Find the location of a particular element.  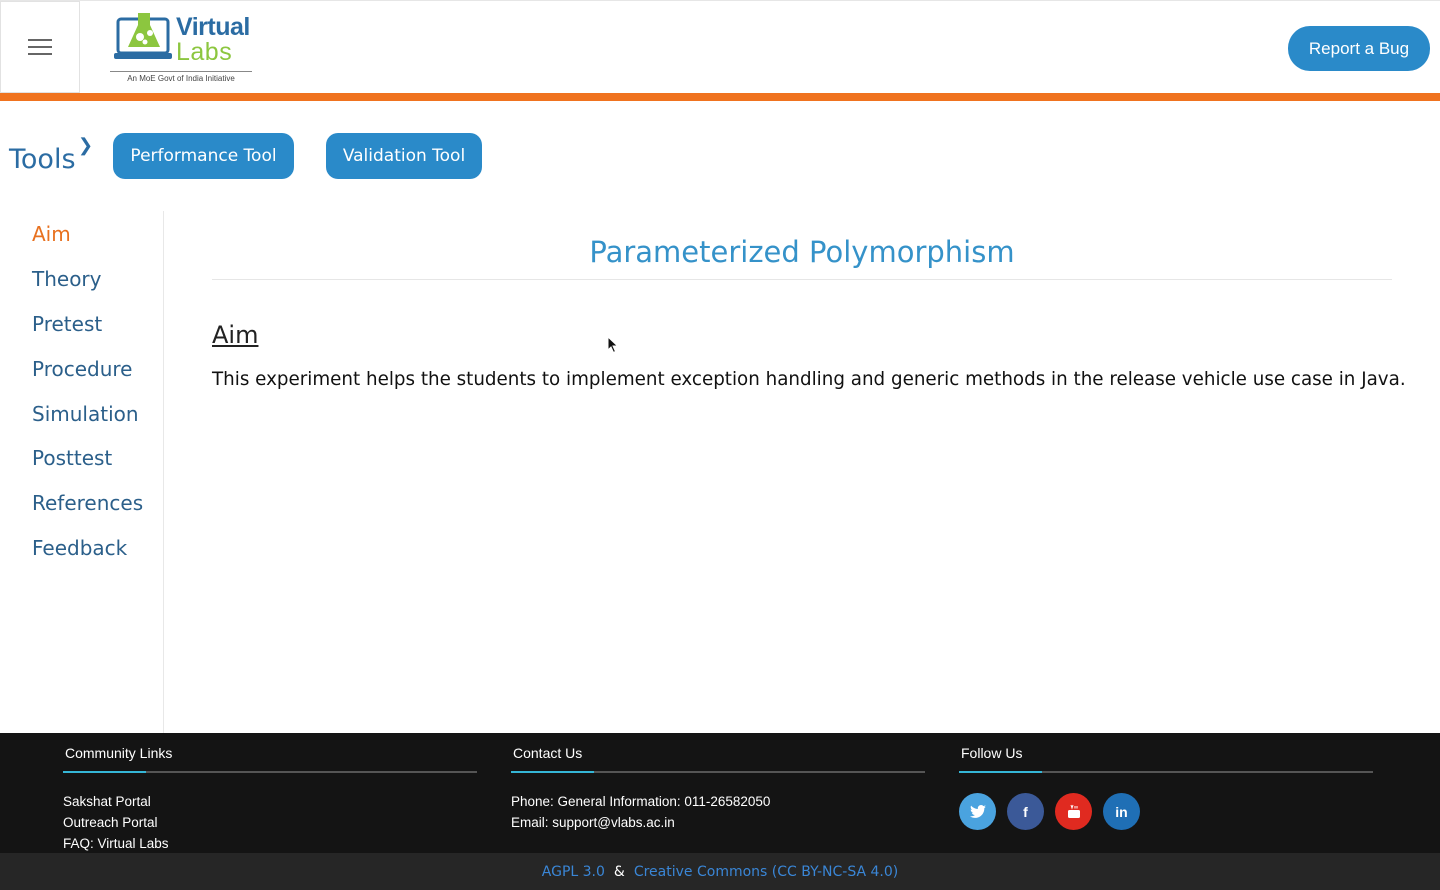

sidebar-item-theory: Theory is located at coordinates (67, 279).